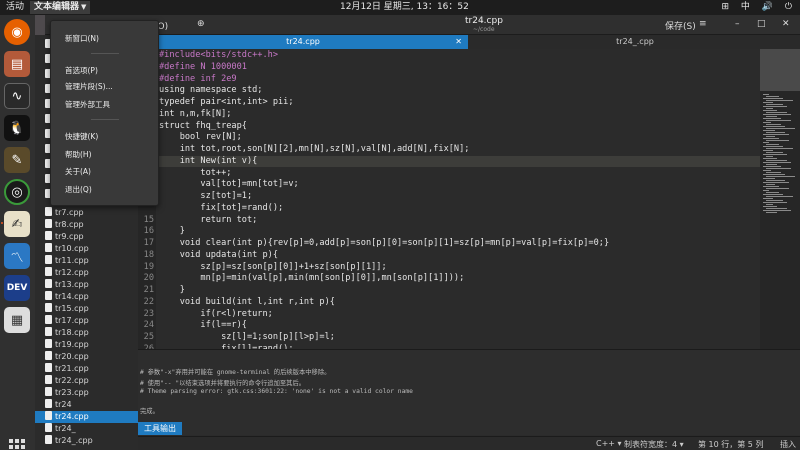  Describe the element at coordinates (449, 185) in the screenshot. I see `code-line: val[tot]=mn[tot]=v;` at that location.